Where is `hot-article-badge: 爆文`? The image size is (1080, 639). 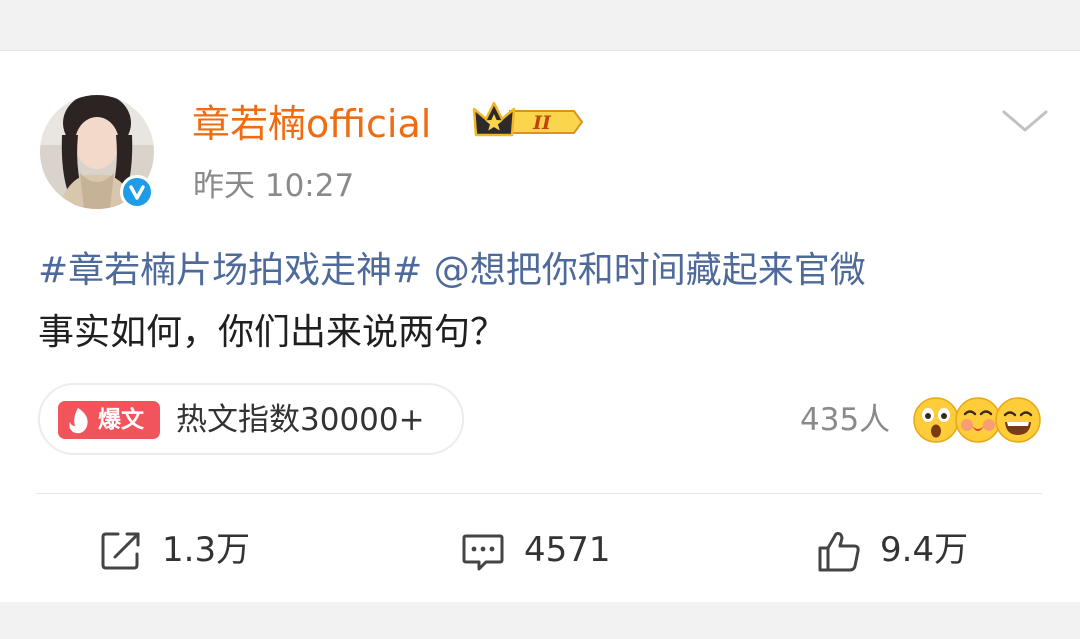
hot-article-badge: 爆文 is located at coordinates (109, 420).